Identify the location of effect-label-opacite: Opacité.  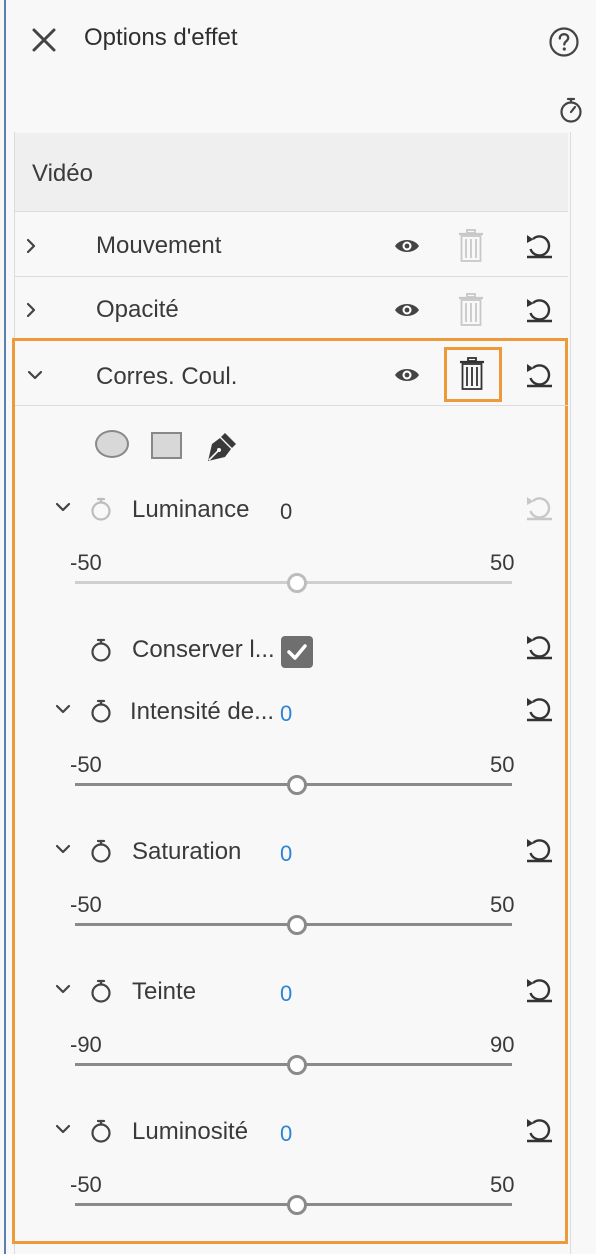
(137, 310).